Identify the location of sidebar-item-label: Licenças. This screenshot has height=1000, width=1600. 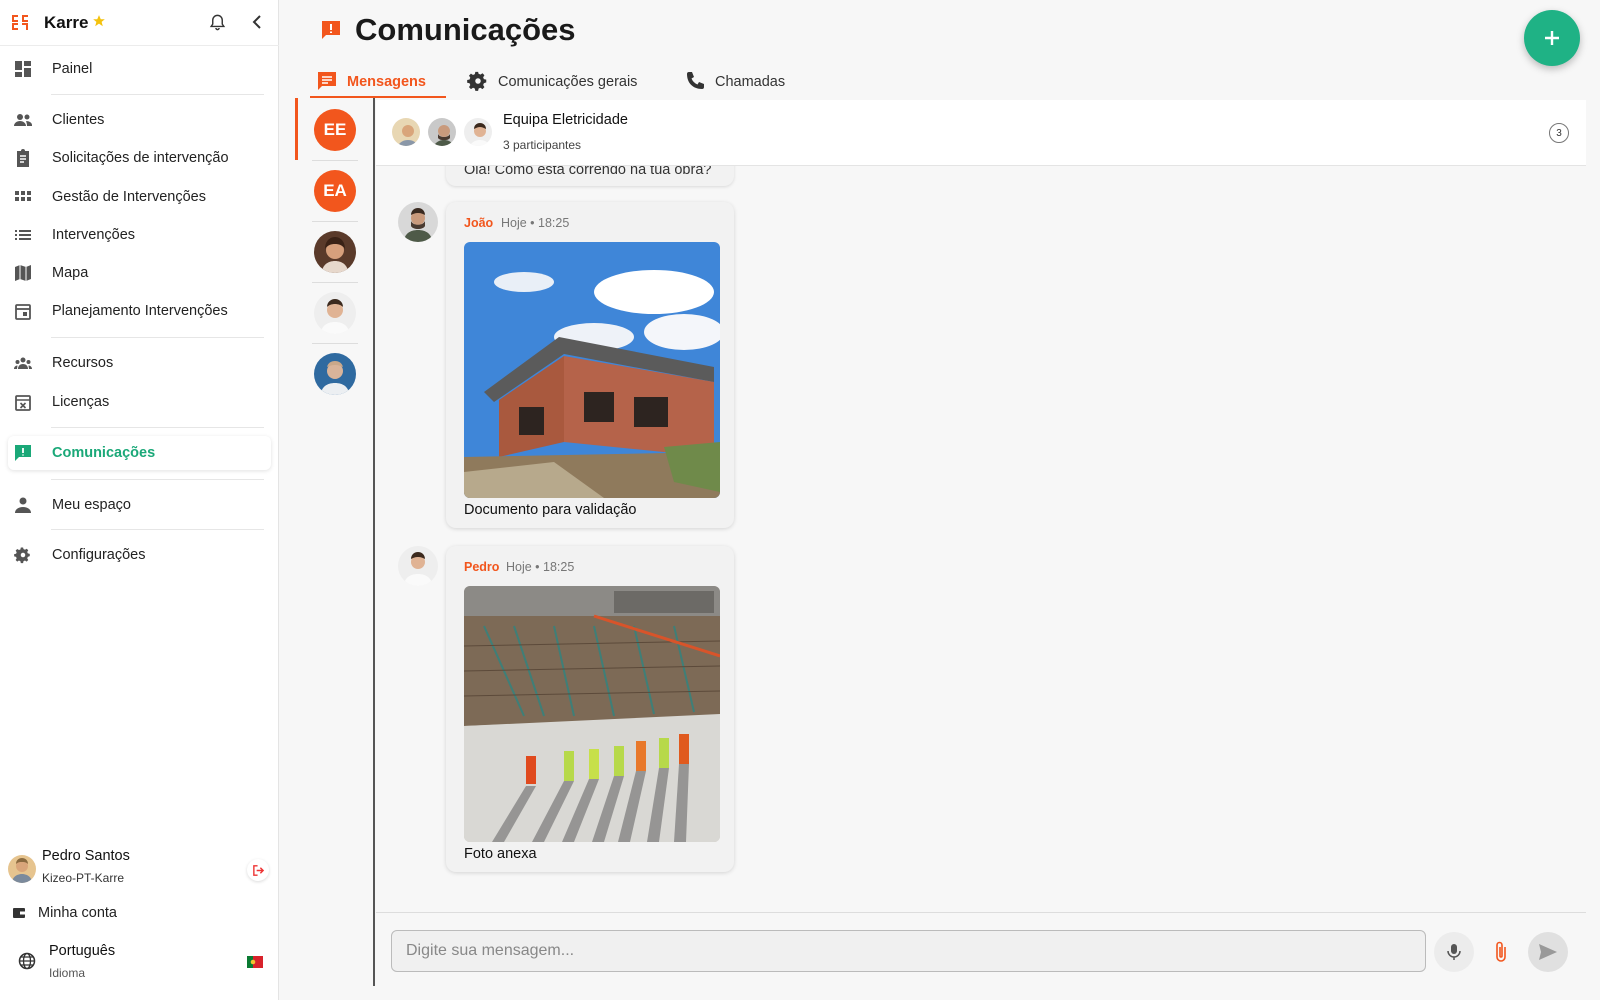
(81, 402).